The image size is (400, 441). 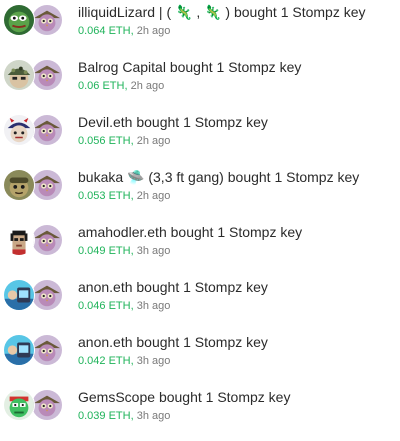 I want to click on activity-meta: 0.049 ETH, 3h ago, so click(x=124, y=251).